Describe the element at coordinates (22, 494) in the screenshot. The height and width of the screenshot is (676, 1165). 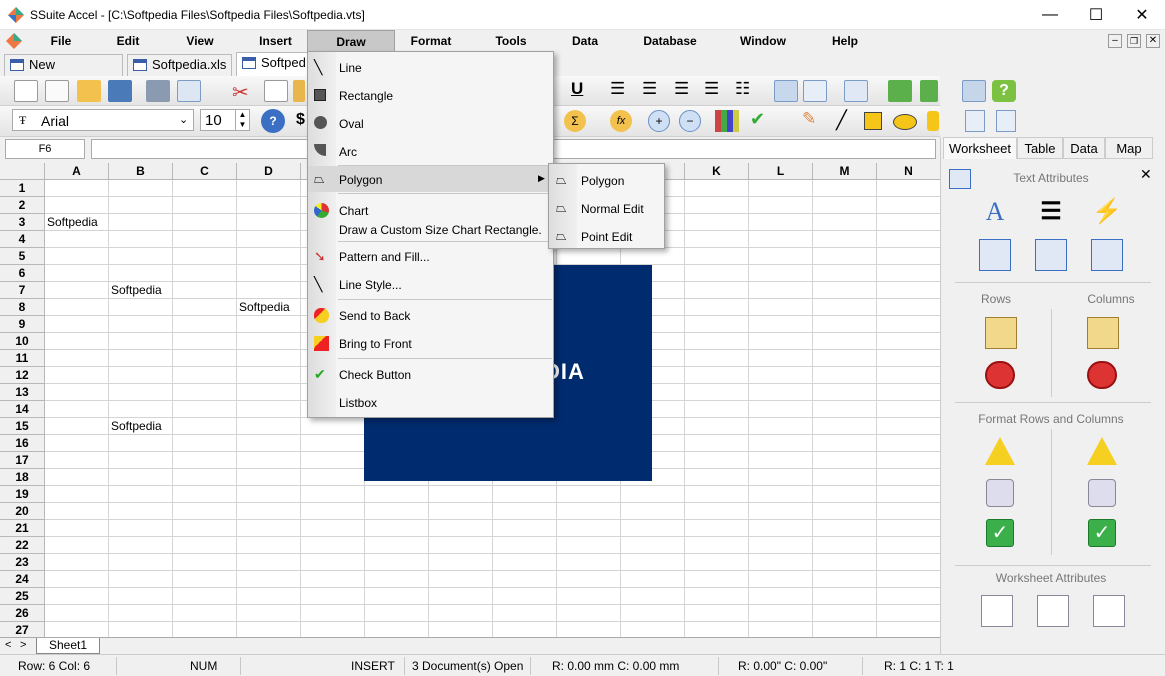
I see `row-header-19: 19` at that location.